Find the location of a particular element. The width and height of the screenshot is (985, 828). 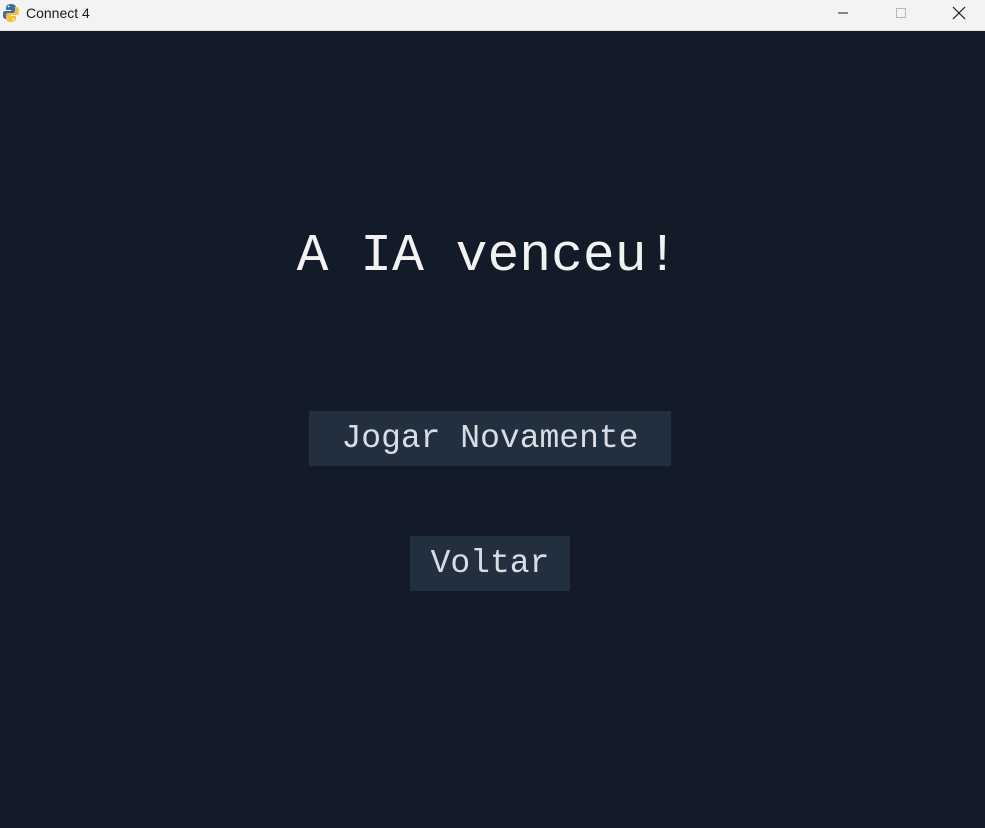

title-bar: Connect 4 is located at coordinates (492, 15).